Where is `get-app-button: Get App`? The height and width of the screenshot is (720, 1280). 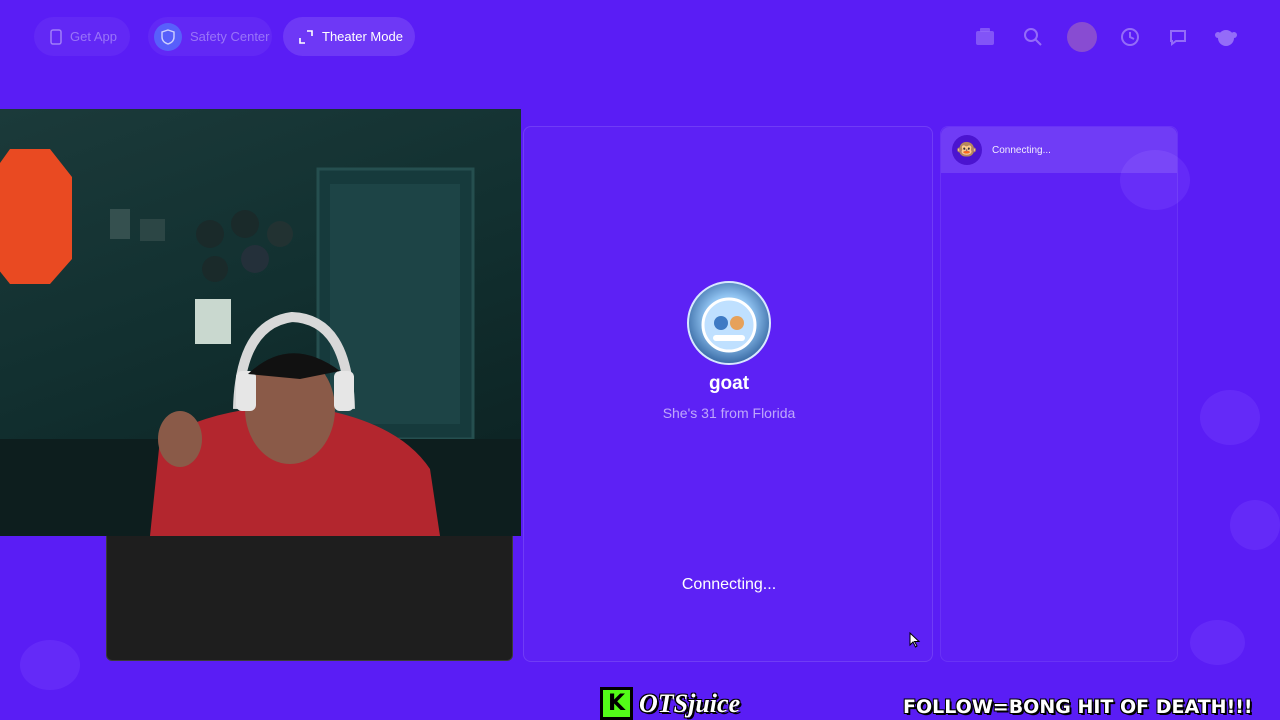
get-app-button: Get App is located at coordinates (82, 36).